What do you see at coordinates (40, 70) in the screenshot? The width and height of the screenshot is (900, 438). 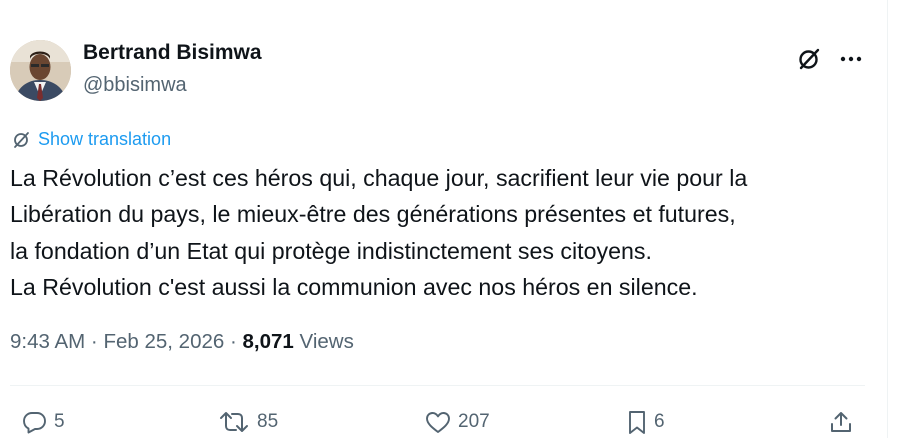 I see `avatar` at bounding box center [40, 70].